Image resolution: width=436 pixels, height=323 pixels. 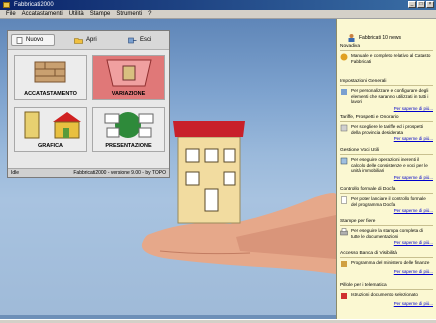 What do you see at coordinates (128, 146) in the screenshot?
I see `tile-presentazione-label: PRESENTAZIONE` at bounding box center [128, 146].